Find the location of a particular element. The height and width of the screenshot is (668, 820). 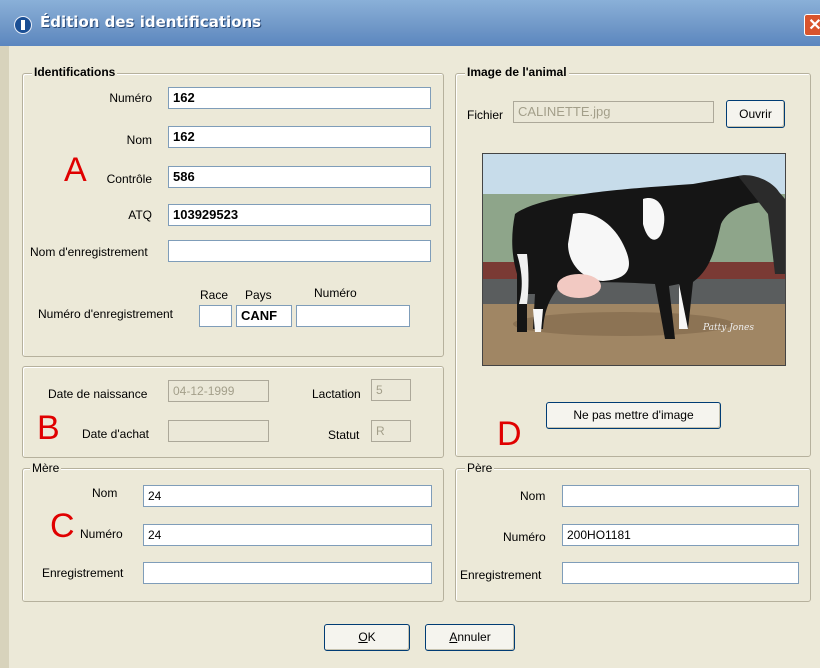

annotation-a: A is located at coordinates (75, 170).